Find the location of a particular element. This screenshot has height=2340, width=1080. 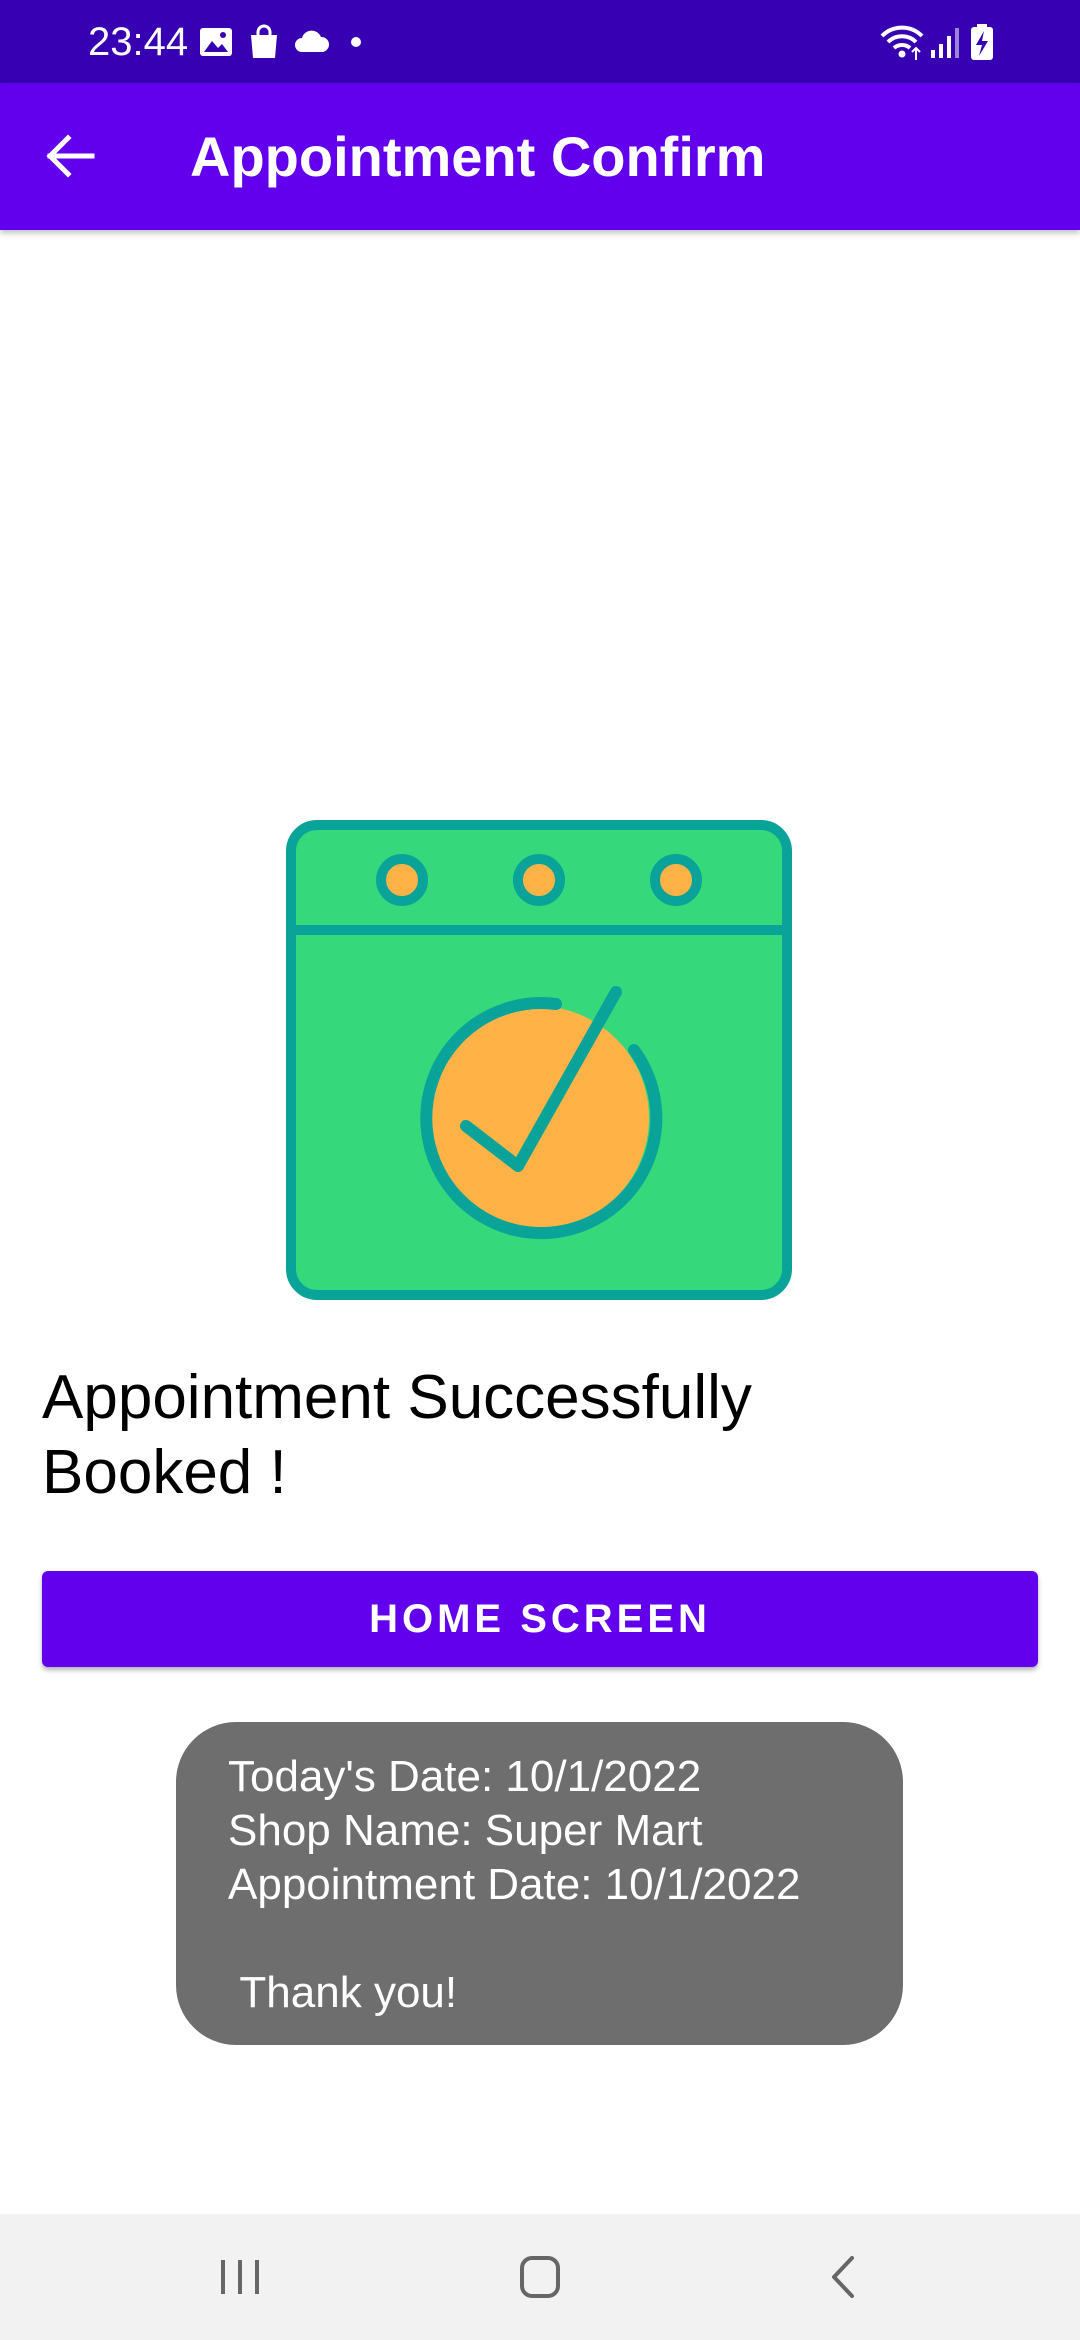

success-message-line2: Booked ! is located at coordinates (164, 1472).